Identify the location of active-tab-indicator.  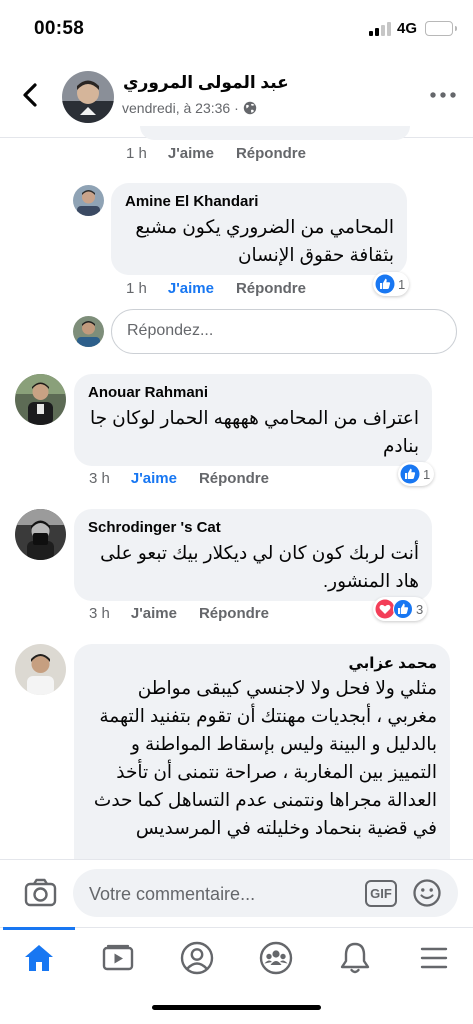
(39, 928).